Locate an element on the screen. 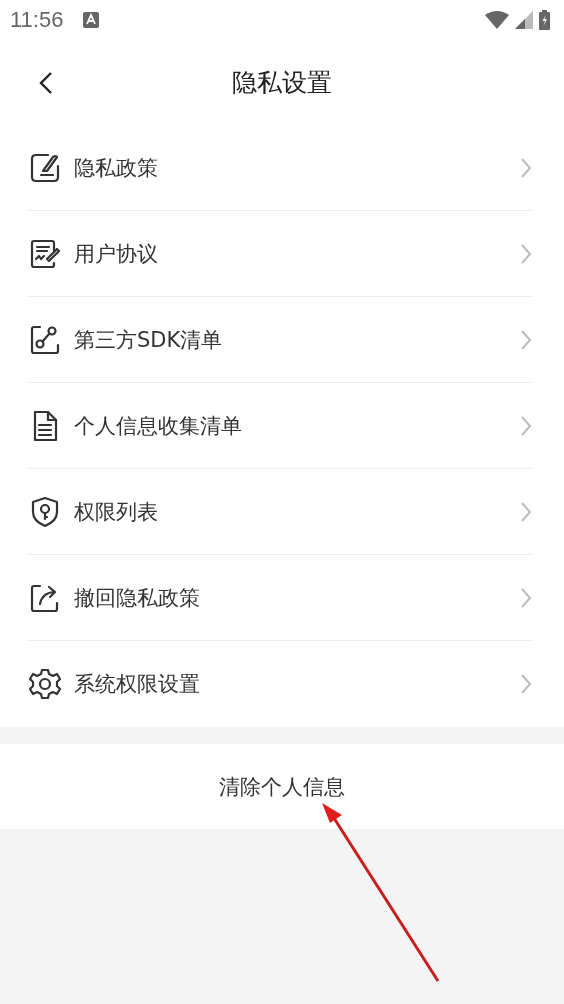 This screenshot has width=564, height=1004. battery-icon is located at coordinates (544, 20).